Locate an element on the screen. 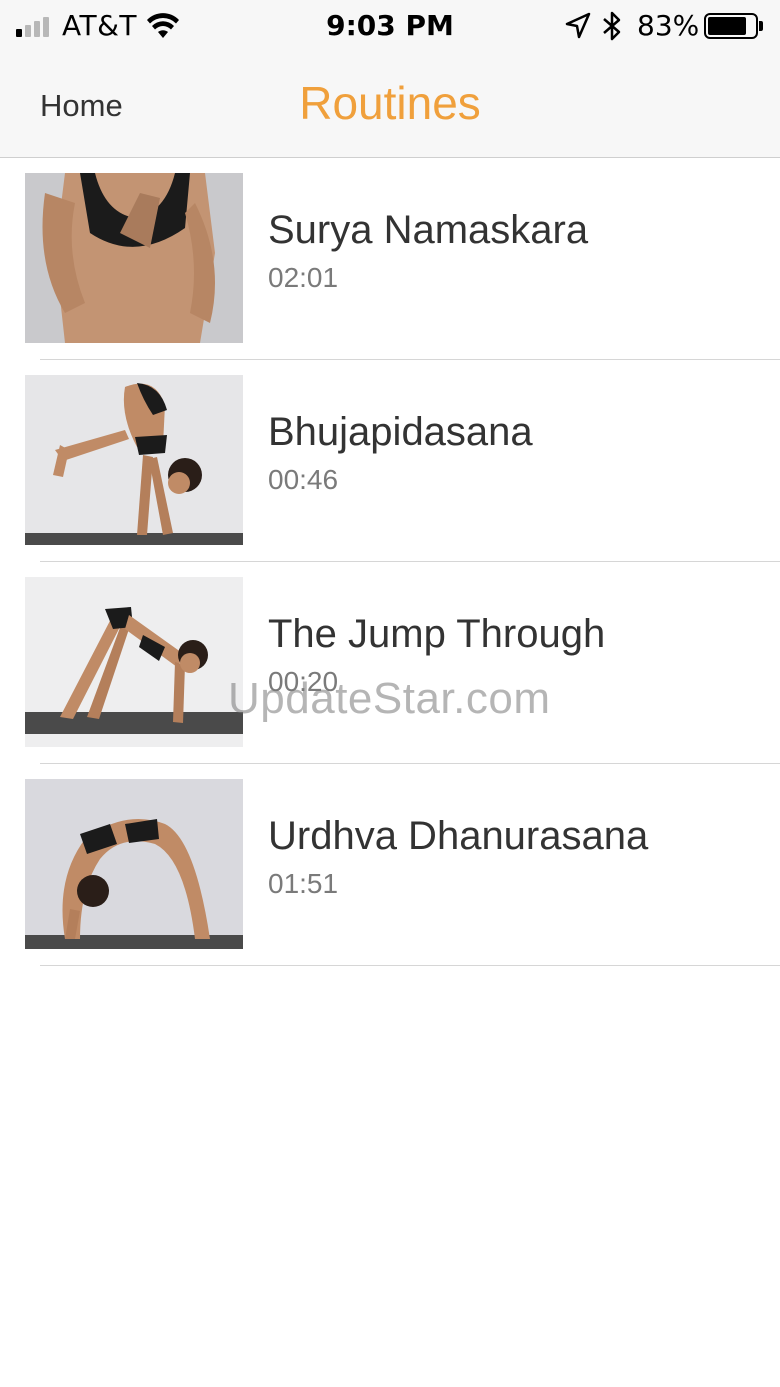 The image size is (780, 1387). routine-name: Bhujapidasana is located at coordinates (400, 432).